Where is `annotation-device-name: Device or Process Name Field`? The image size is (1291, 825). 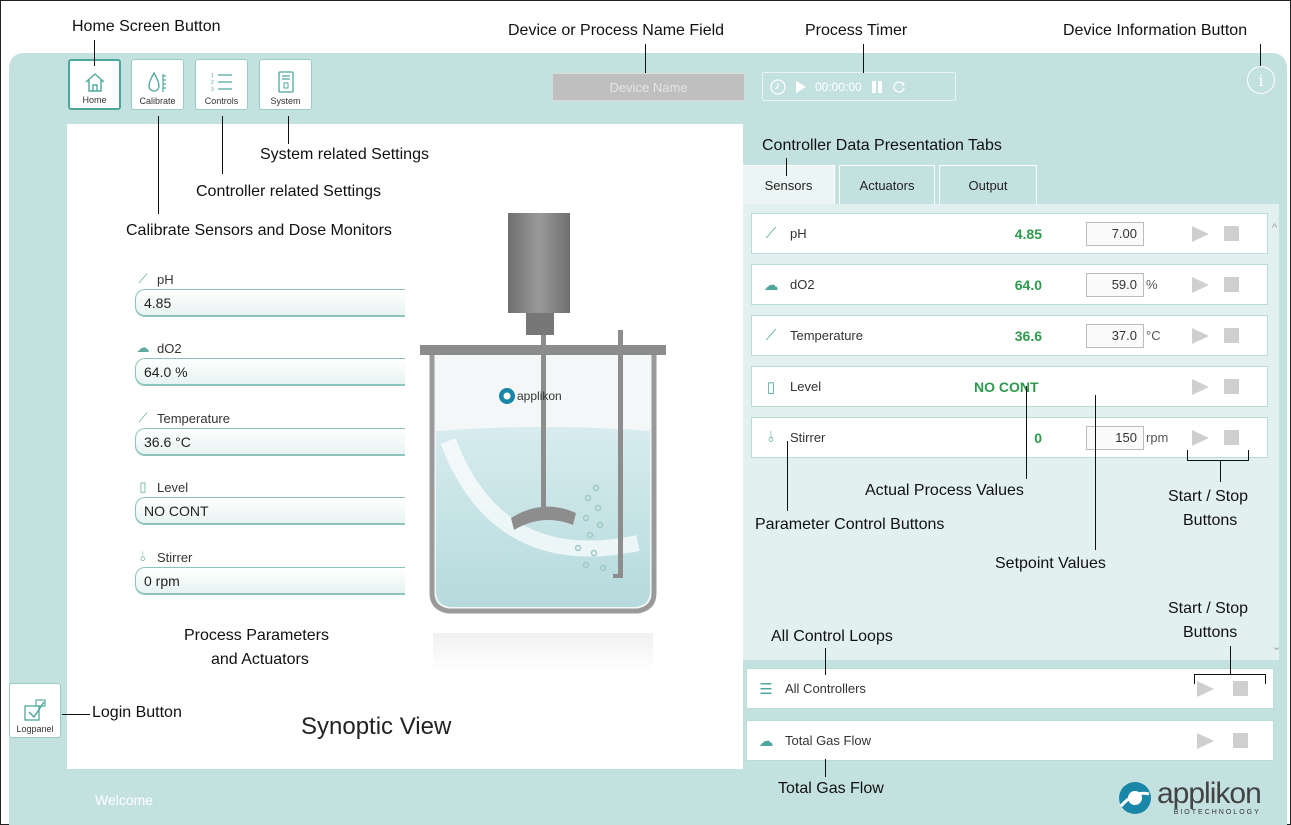 annotation-device-name: Device or Process Name Field is located at coordinates (616, 30).